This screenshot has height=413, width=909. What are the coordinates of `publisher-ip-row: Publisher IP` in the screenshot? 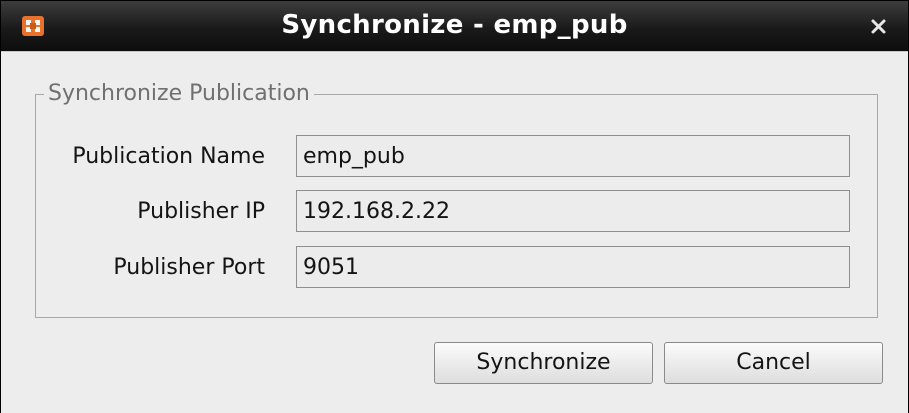 It's located at (456, 212).